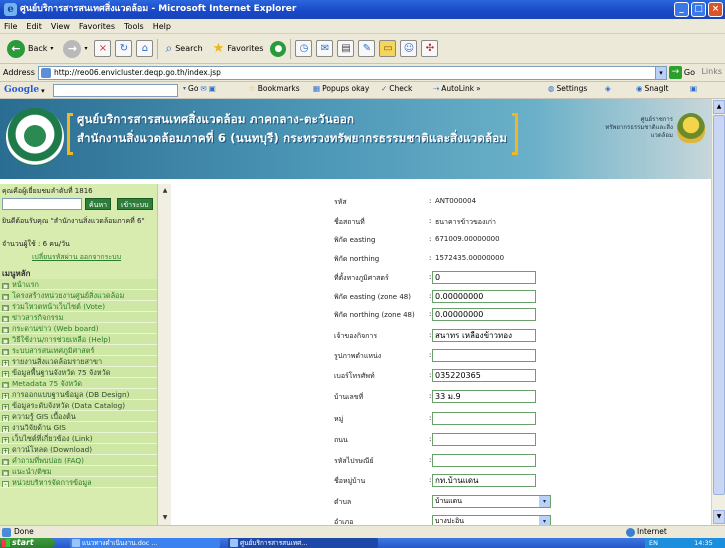  I want to click on snagit-label: SnagIt, so click(656, 88).